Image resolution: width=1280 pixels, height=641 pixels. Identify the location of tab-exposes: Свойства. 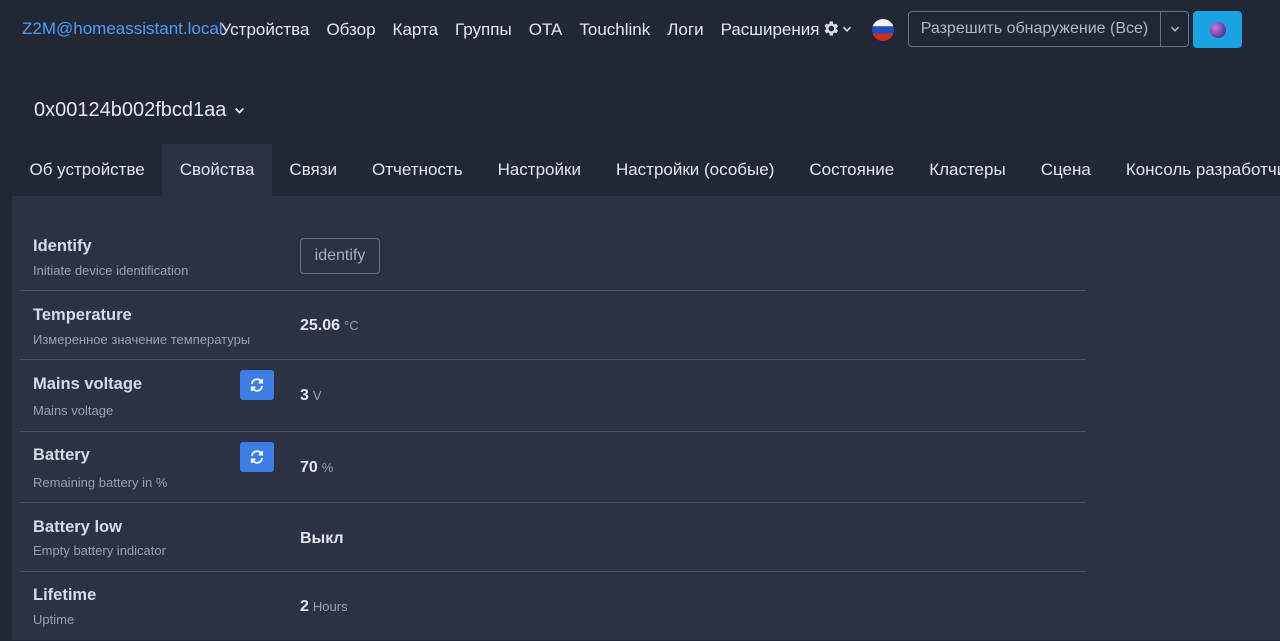
(217, 170).